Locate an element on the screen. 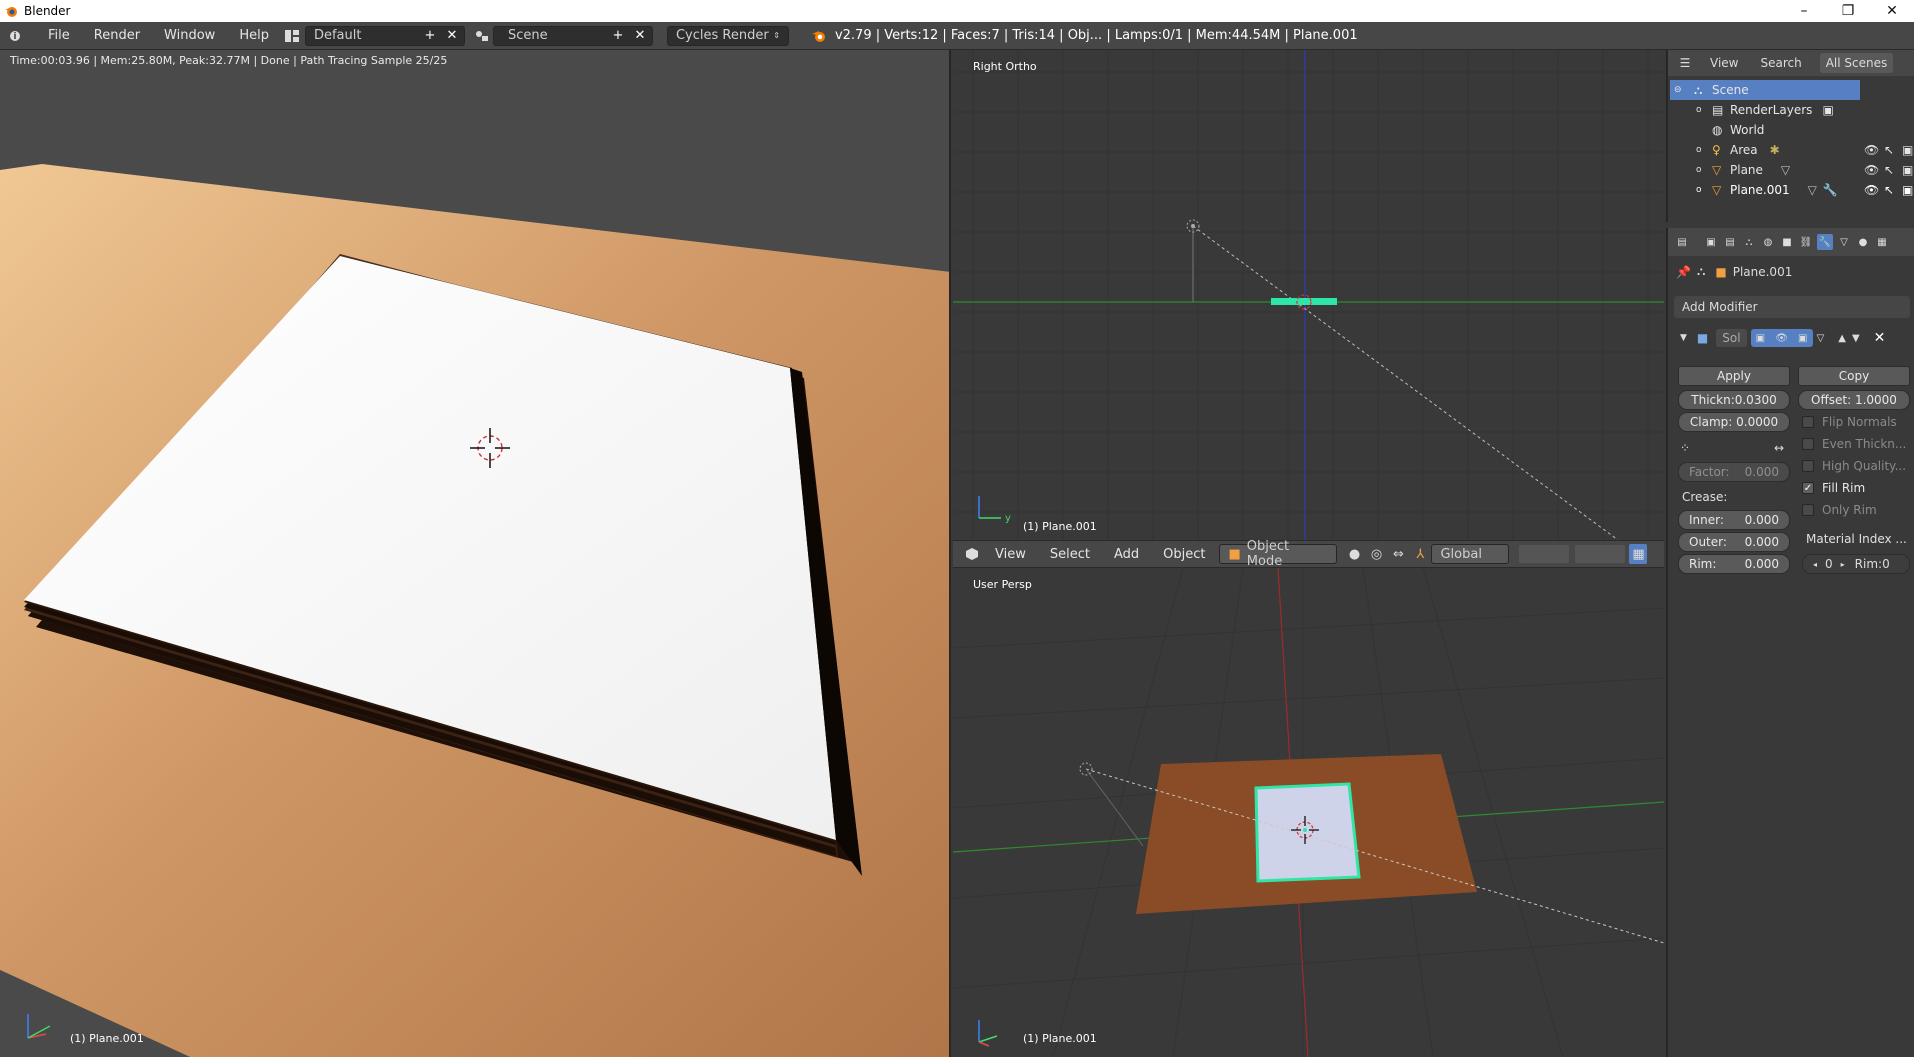 The image size is (1914, 1057). modifier-display-toggles: ▣ 👁 ▣ is located at coordinates (1781, 338).